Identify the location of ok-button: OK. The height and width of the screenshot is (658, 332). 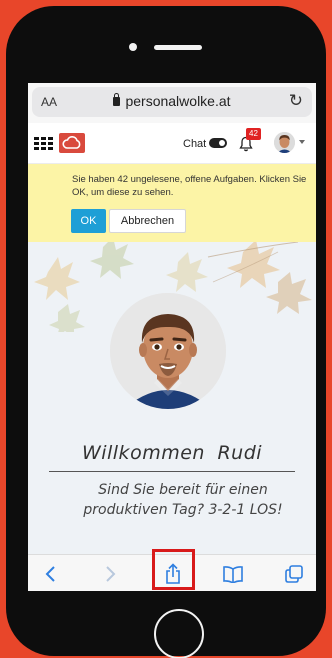
(88, 221).